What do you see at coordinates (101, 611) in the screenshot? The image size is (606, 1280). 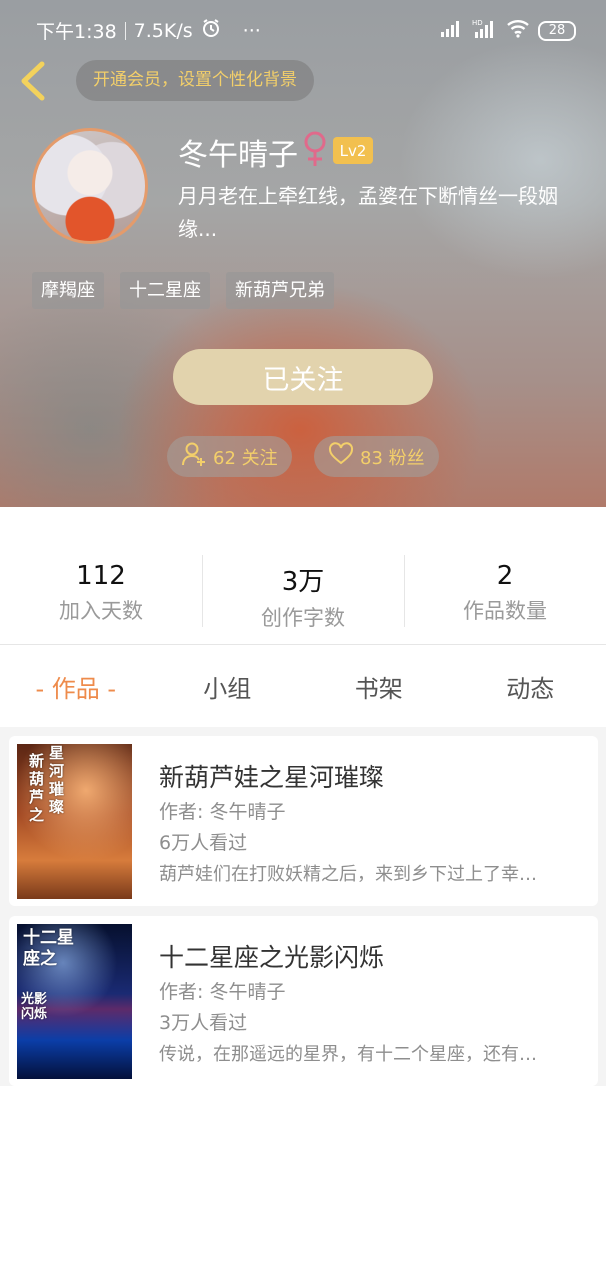 I see `stat-label: 加入天数` at bounding box center [101, 611].